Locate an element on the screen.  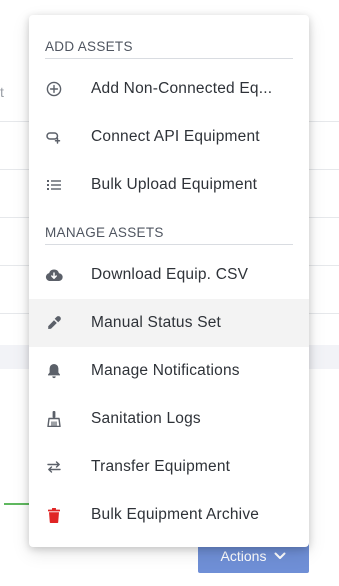
section-title: ADD ASSETS is located at coordinates (89, 46).